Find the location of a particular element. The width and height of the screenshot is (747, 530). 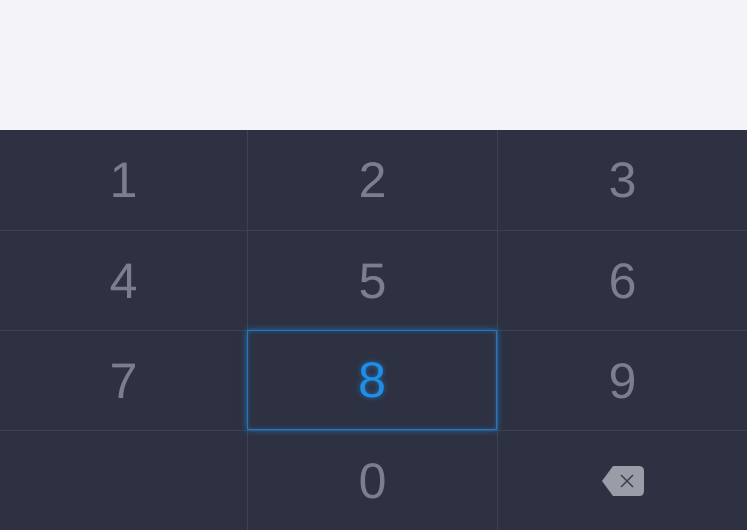

digit-key: 0 is located at coordinates (372, 480).